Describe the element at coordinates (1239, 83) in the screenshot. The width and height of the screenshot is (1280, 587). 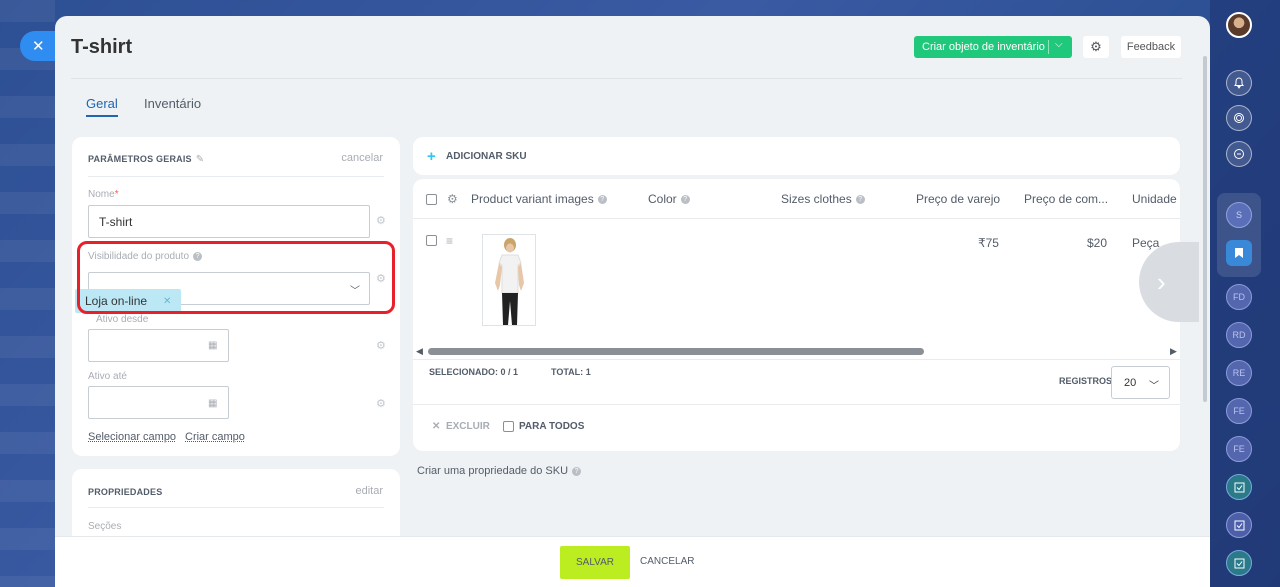
I see `bell-icon` at that location.